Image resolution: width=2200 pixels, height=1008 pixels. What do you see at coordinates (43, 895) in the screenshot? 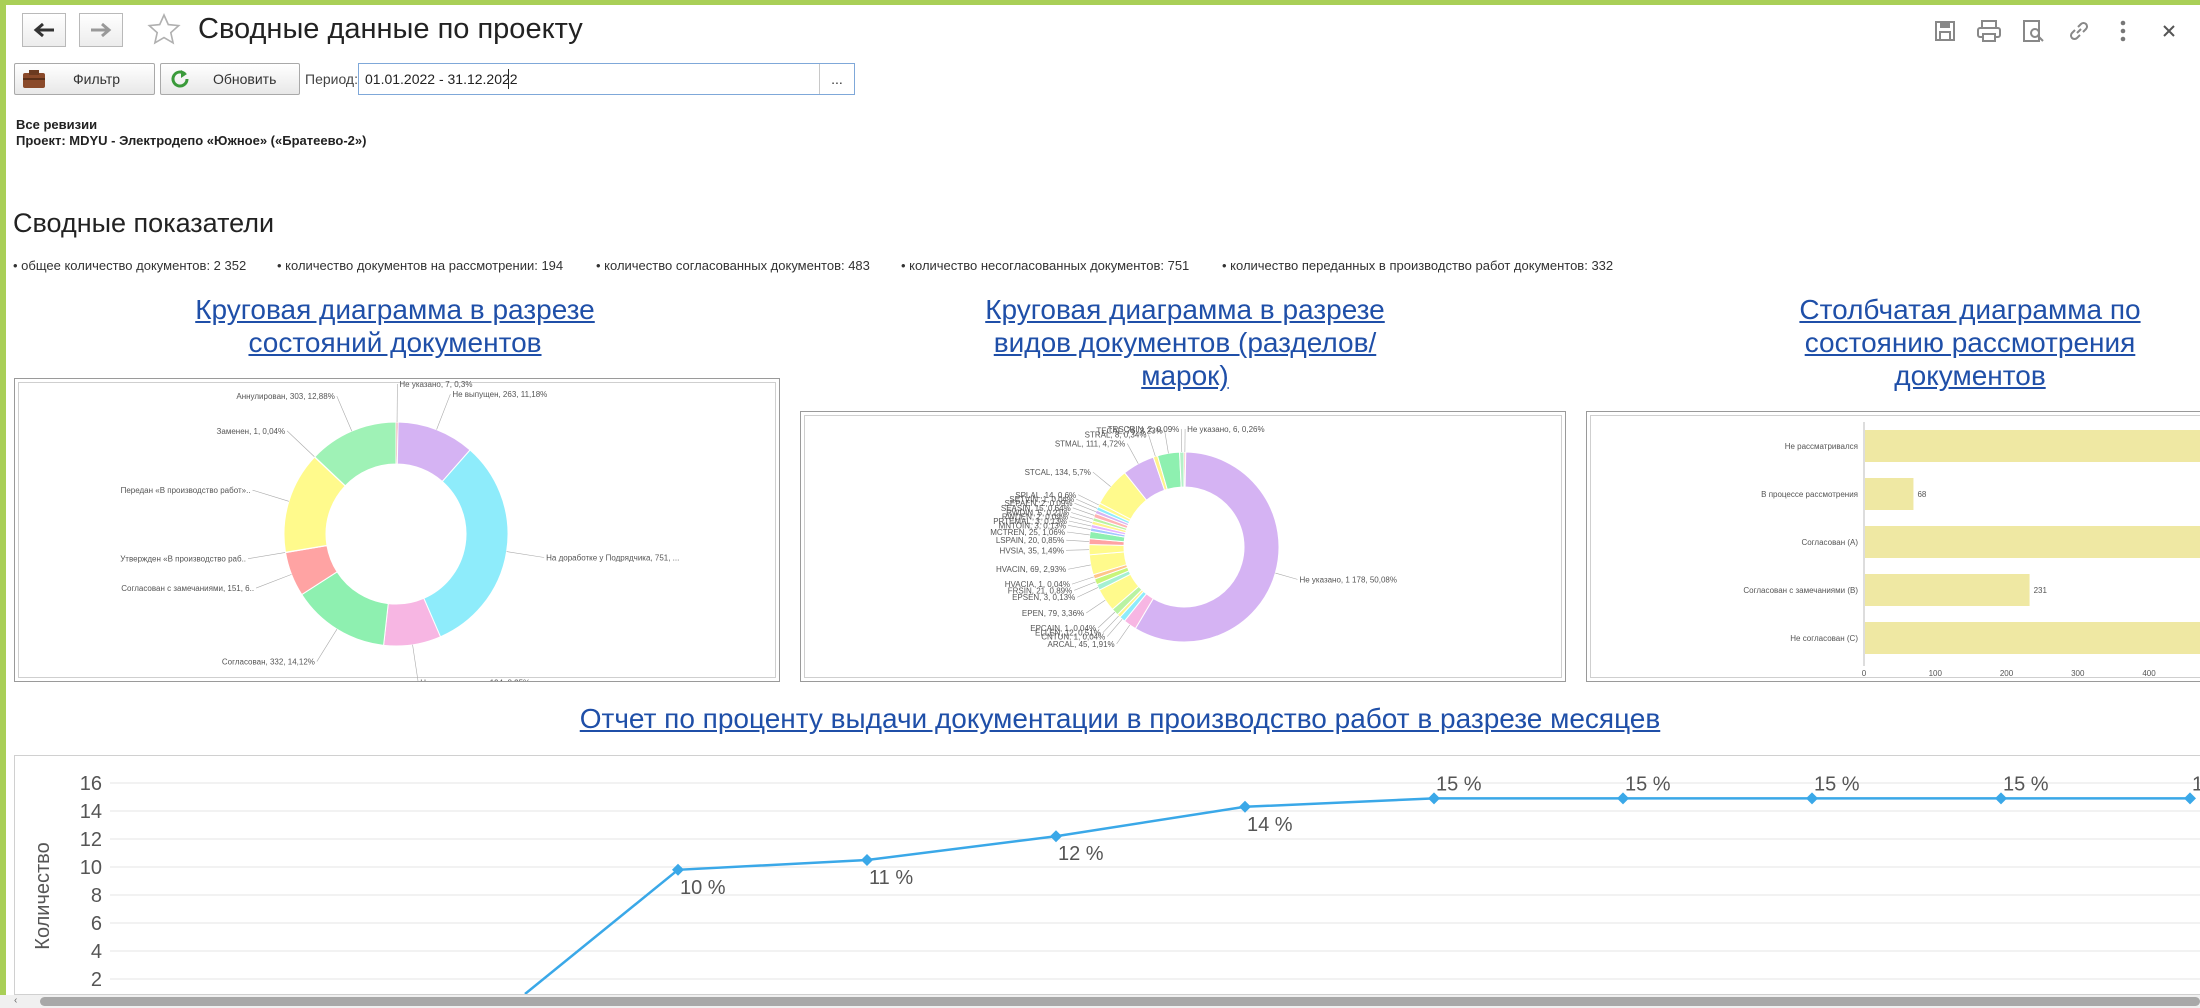
I see `line-y-axis-title: Количество` at bounding box center [43, 895].